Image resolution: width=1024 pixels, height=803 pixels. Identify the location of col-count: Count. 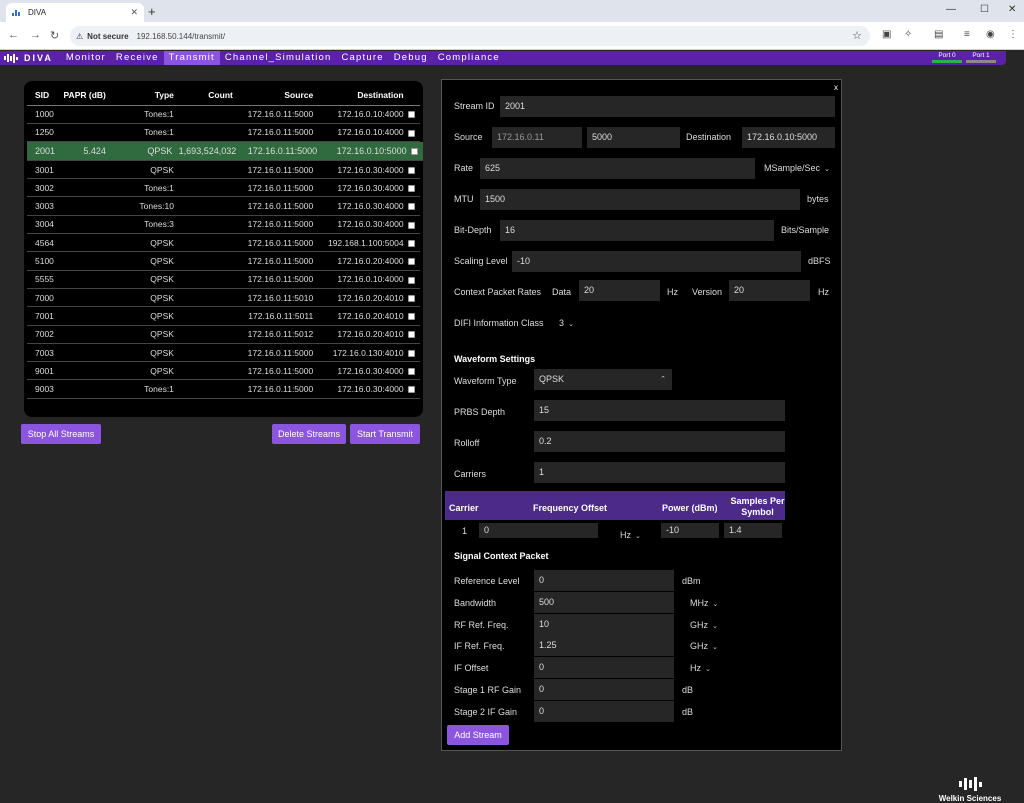
(203, 95).